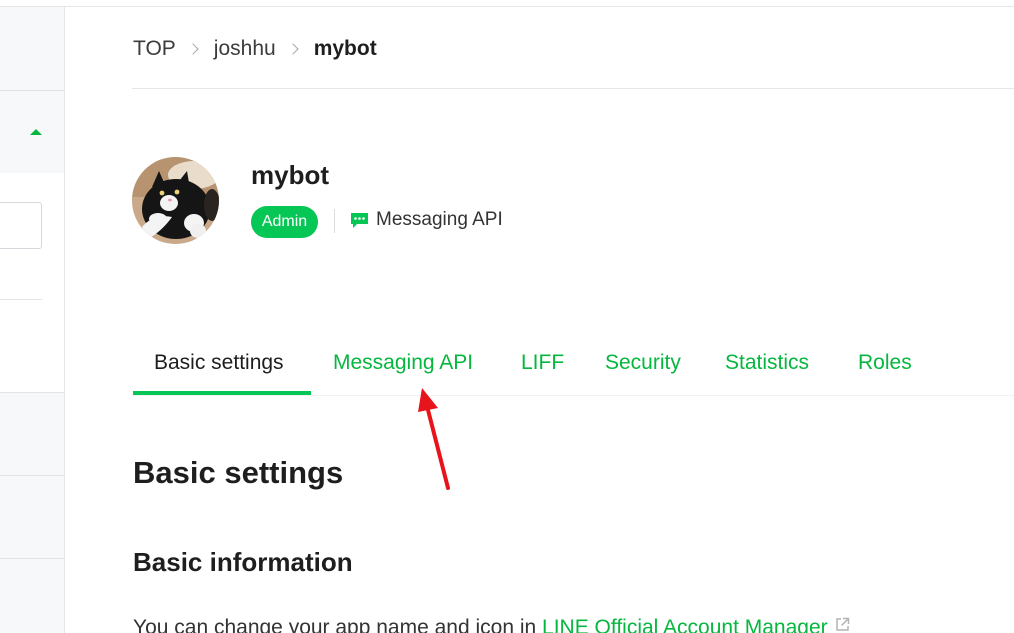 The width and height of the screenshot is (1014, 633). What do you see at coordinates (290, 175) in the screenshot?
I see `channel-name: mybot` at bounding box center [290, 175].